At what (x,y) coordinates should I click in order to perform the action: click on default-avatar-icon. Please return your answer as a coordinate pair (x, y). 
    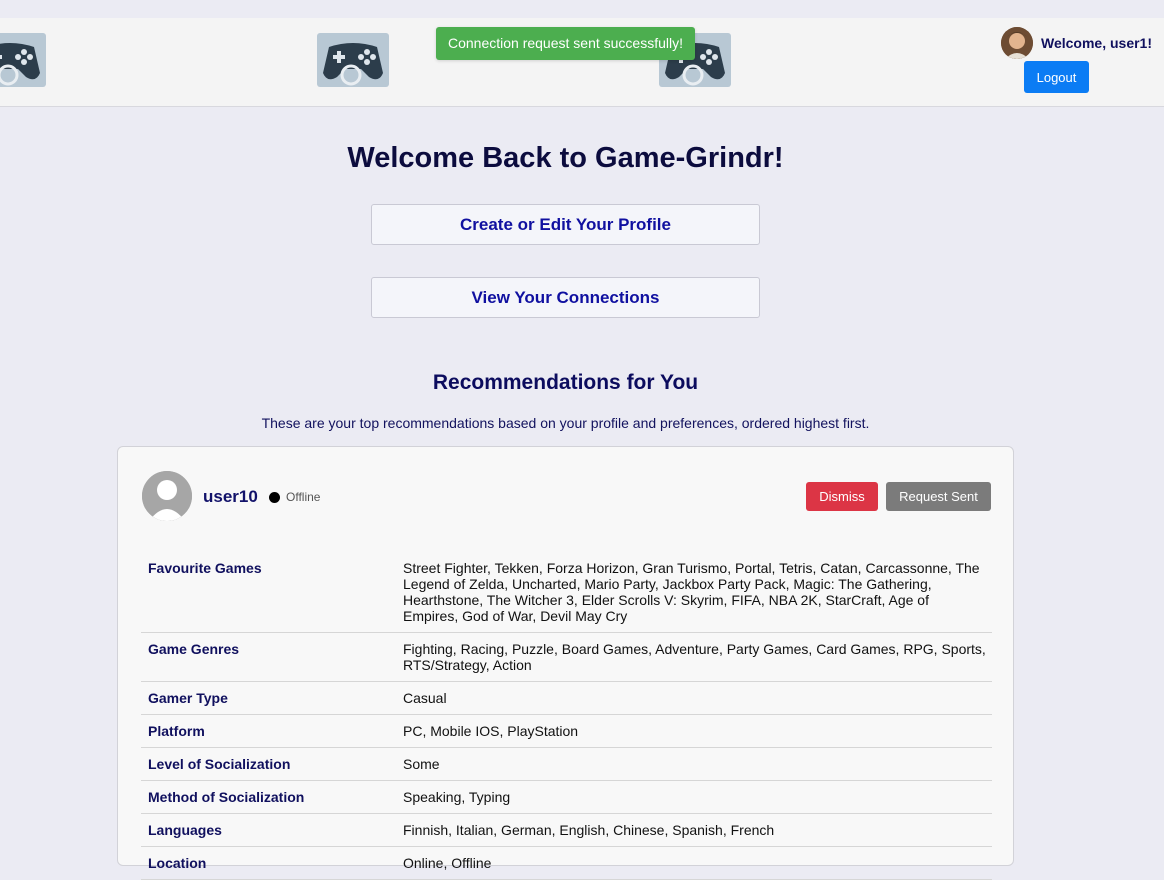
    Looking at the image, I should click on (167, 496).